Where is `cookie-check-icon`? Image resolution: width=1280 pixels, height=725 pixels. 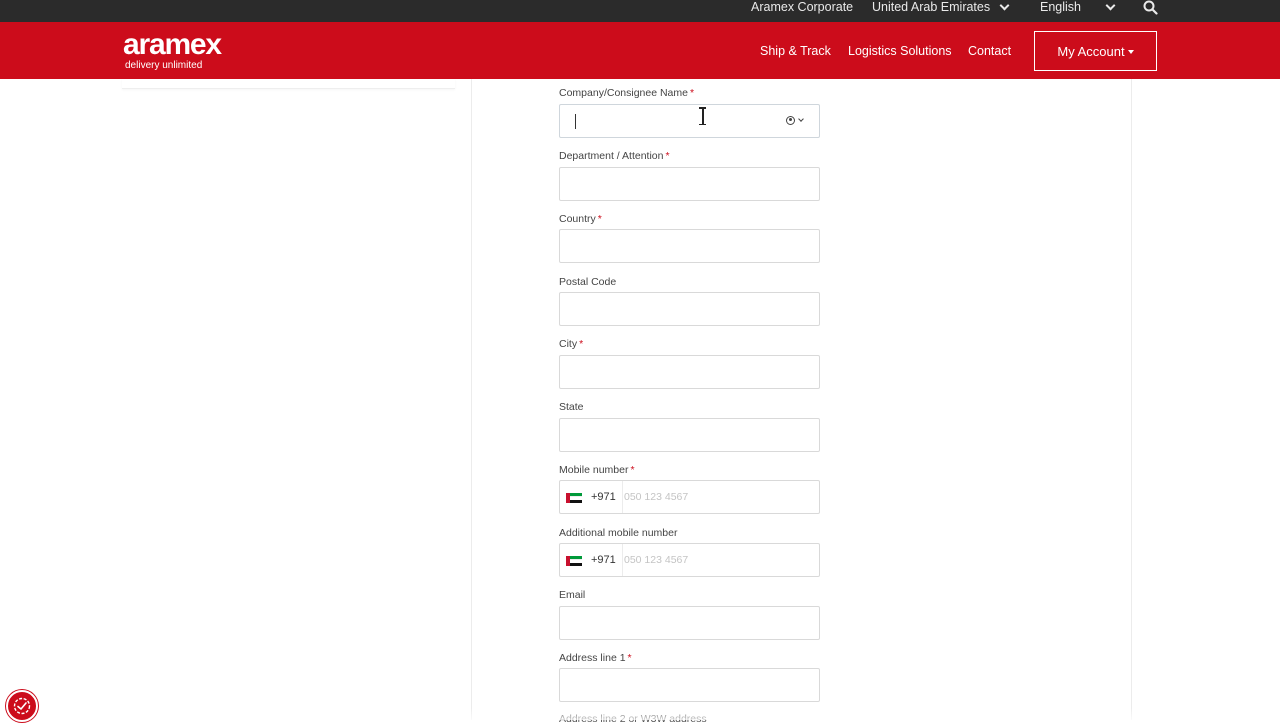
cookie-check-icon is located at coordinates (22, 706).